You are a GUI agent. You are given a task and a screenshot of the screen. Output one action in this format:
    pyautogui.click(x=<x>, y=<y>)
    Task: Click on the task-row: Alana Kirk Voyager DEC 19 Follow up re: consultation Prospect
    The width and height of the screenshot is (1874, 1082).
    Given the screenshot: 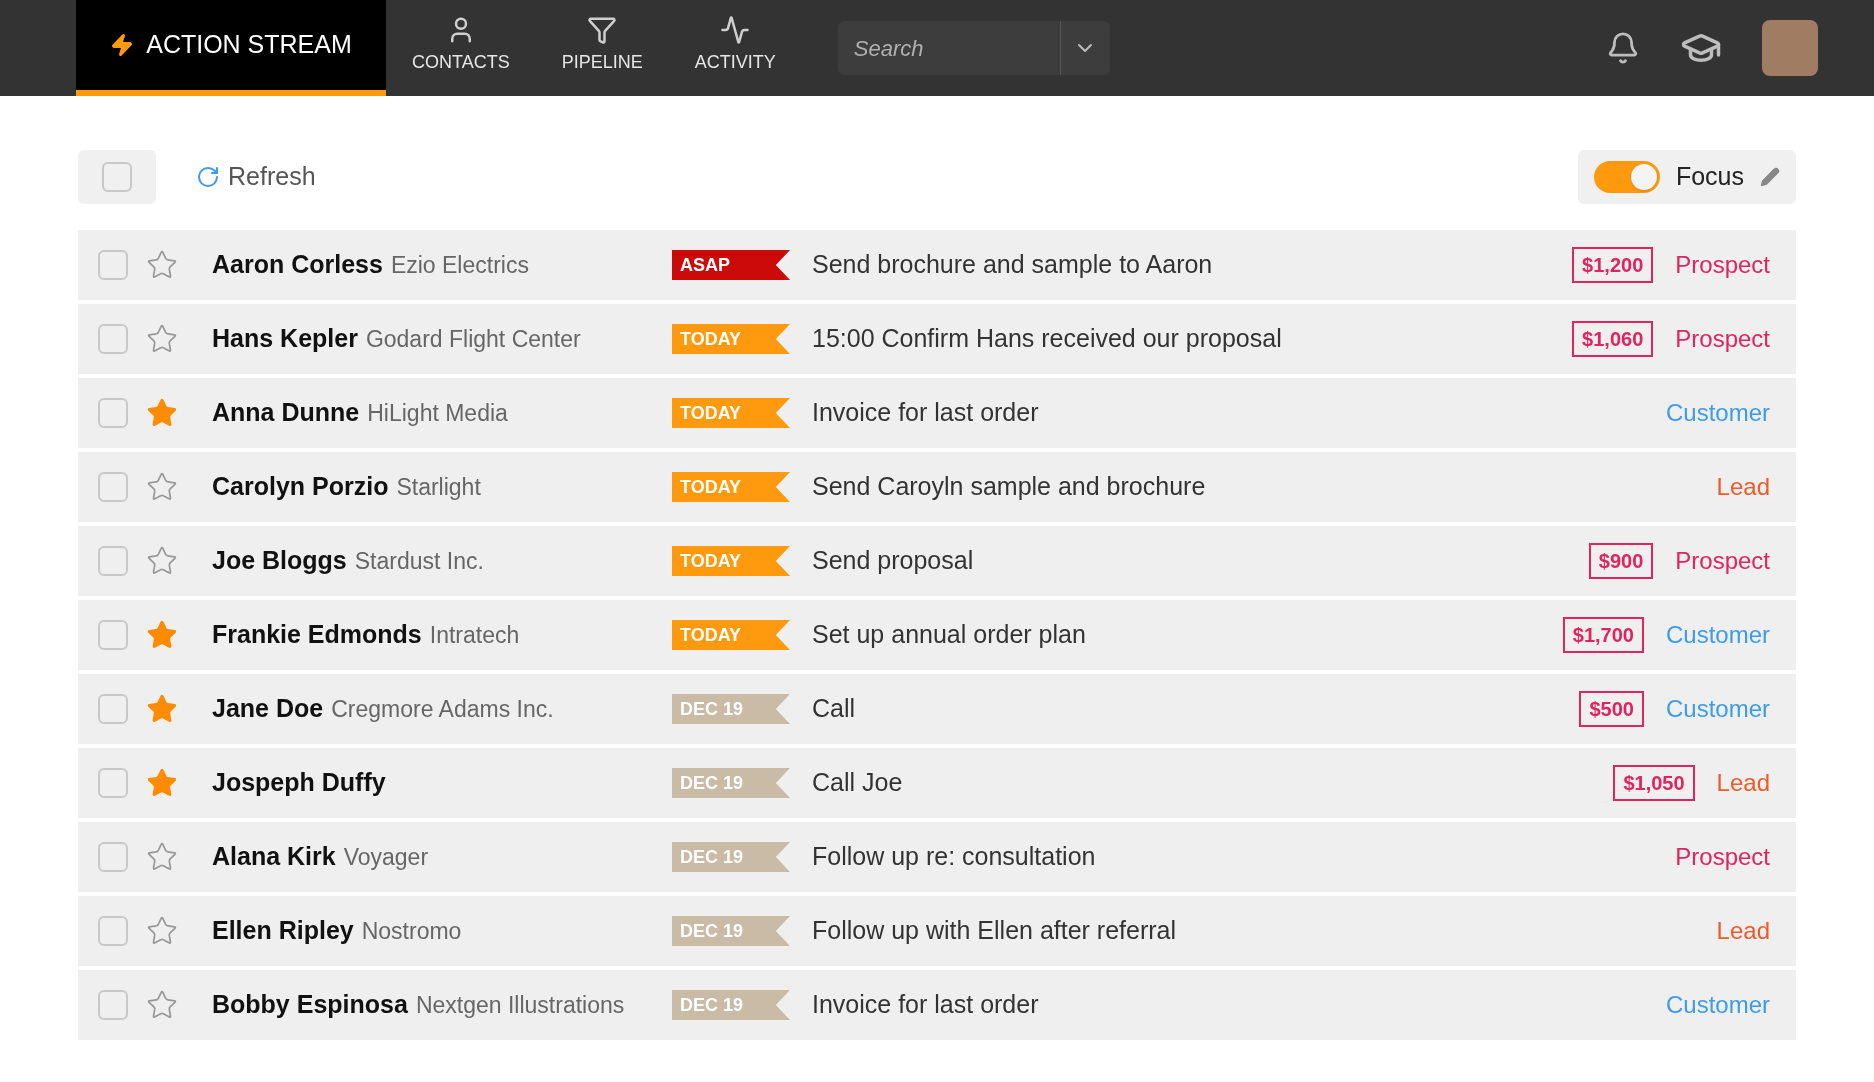 What is the action you would take?
    pyautogui.click(x=937, y=857)
    